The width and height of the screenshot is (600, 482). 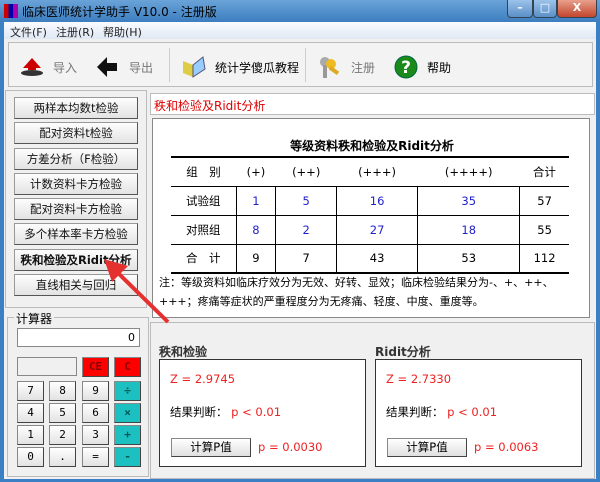 What do you see at coordinates (427, 447) in the screenshot?
I see `ridit-calc-p-button: 计算P值` at bounding box center [427, 447].